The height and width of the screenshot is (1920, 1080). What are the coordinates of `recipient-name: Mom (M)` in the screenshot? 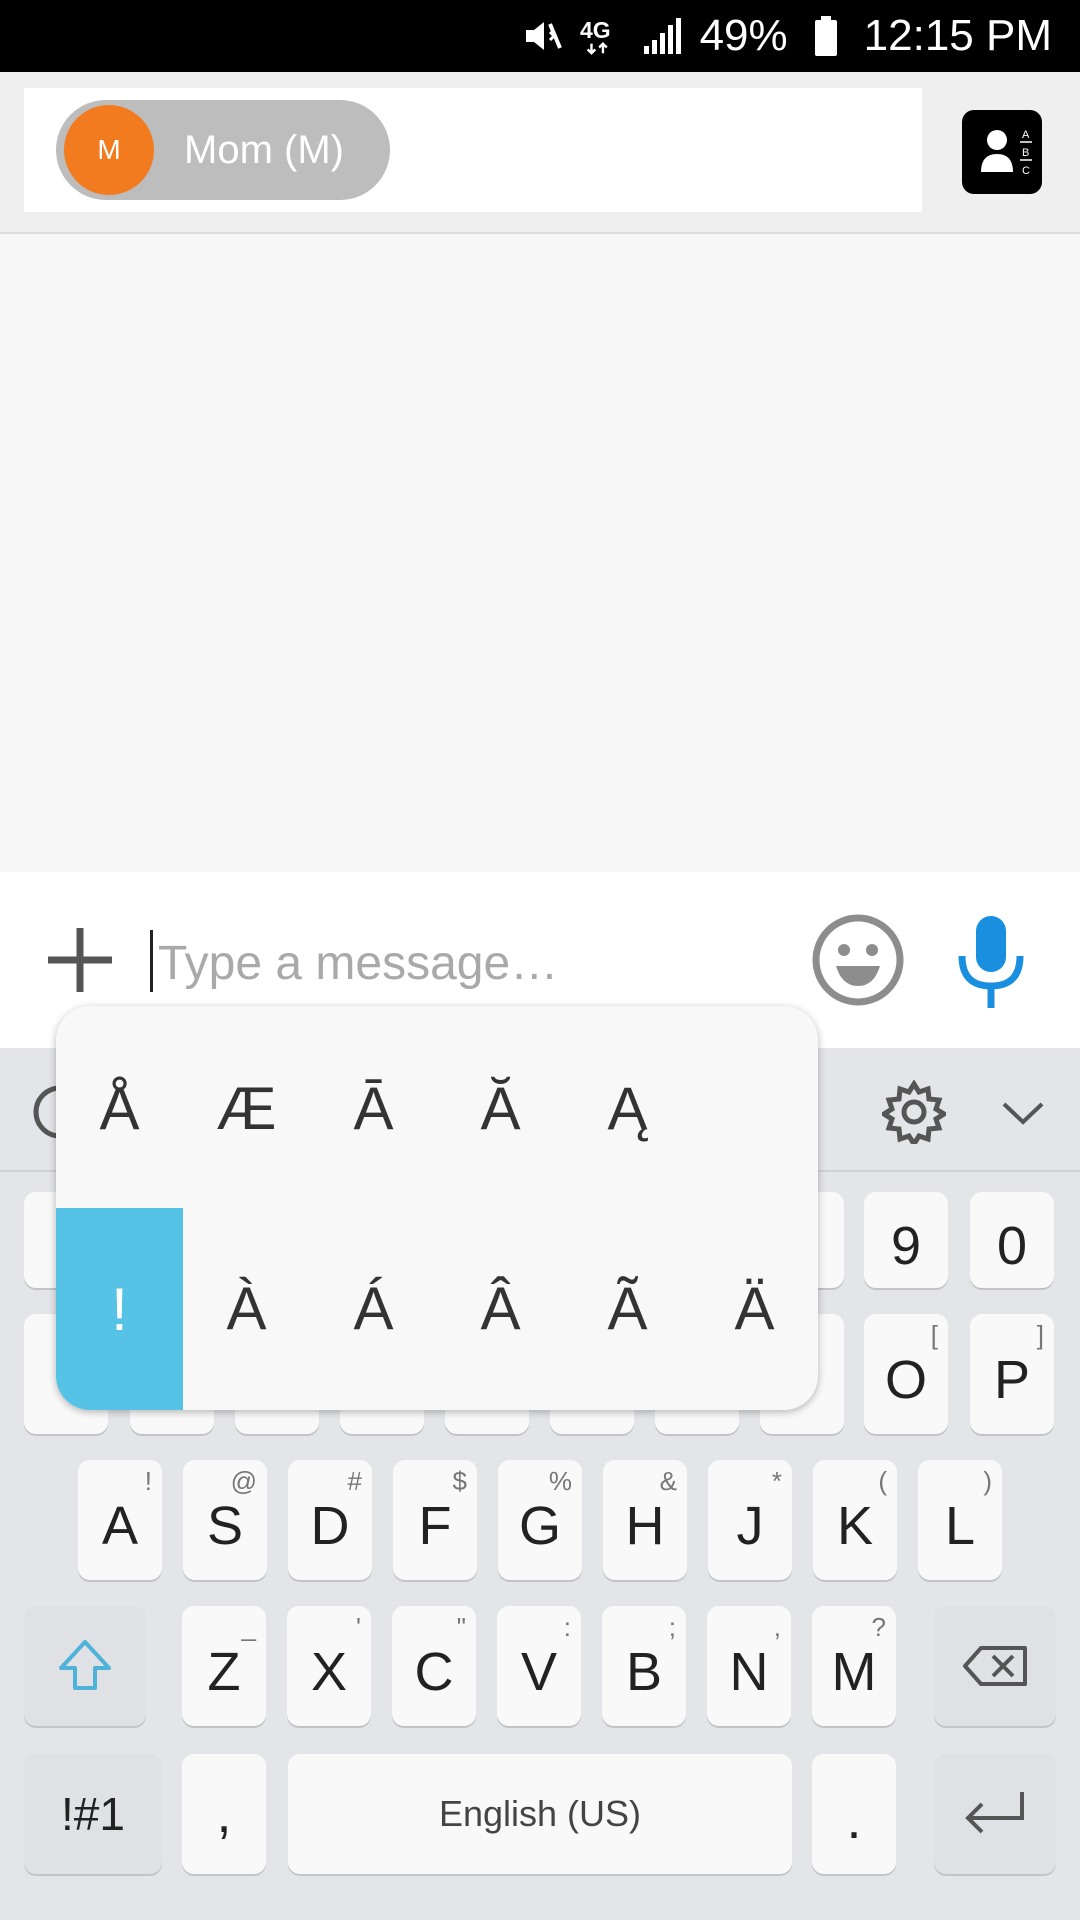 It's located at (264, 149).